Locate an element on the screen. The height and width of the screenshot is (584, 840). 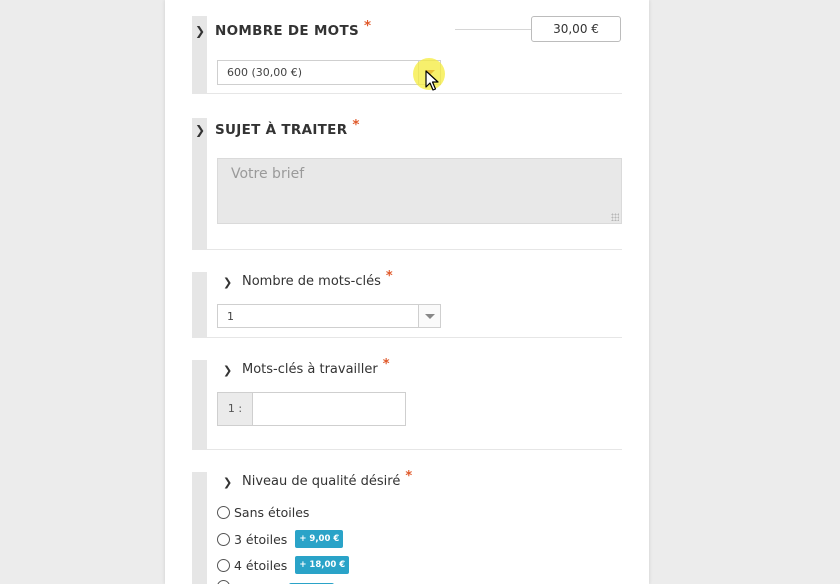
keyword-count-title: Nombre de mots-clés * is located at coordinates (317, 279).